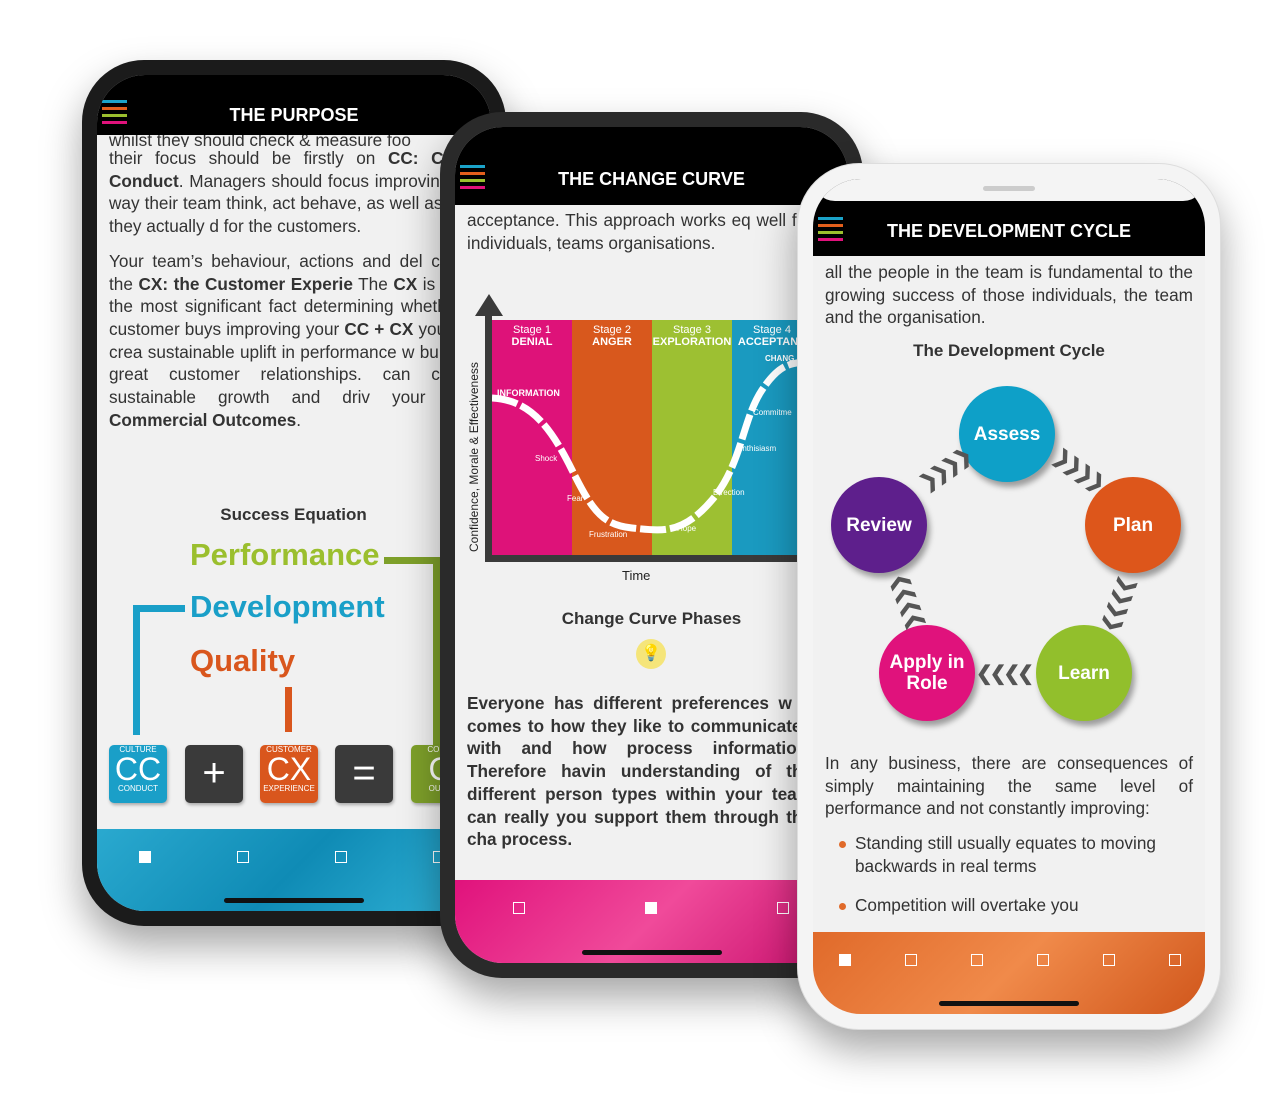  What do you see at coordinates (757, 448) in the screenshot?
I see `curve-label: Enthisiasm` at bounding box center [757, 448].